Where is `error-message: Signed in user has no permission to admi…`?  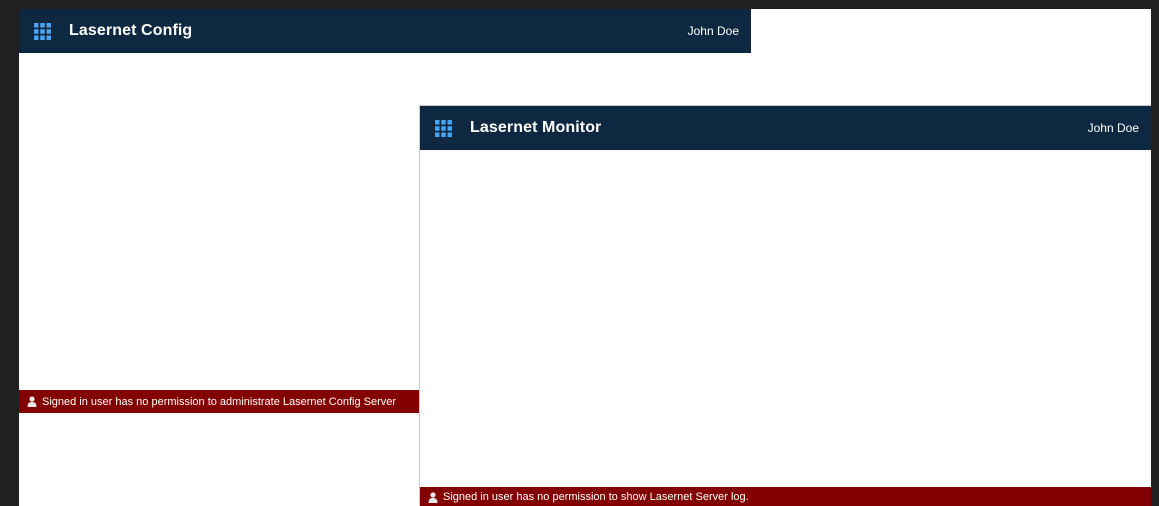 error-message: Signed in user has no permission to admi… is located at coordinates (219, 401).